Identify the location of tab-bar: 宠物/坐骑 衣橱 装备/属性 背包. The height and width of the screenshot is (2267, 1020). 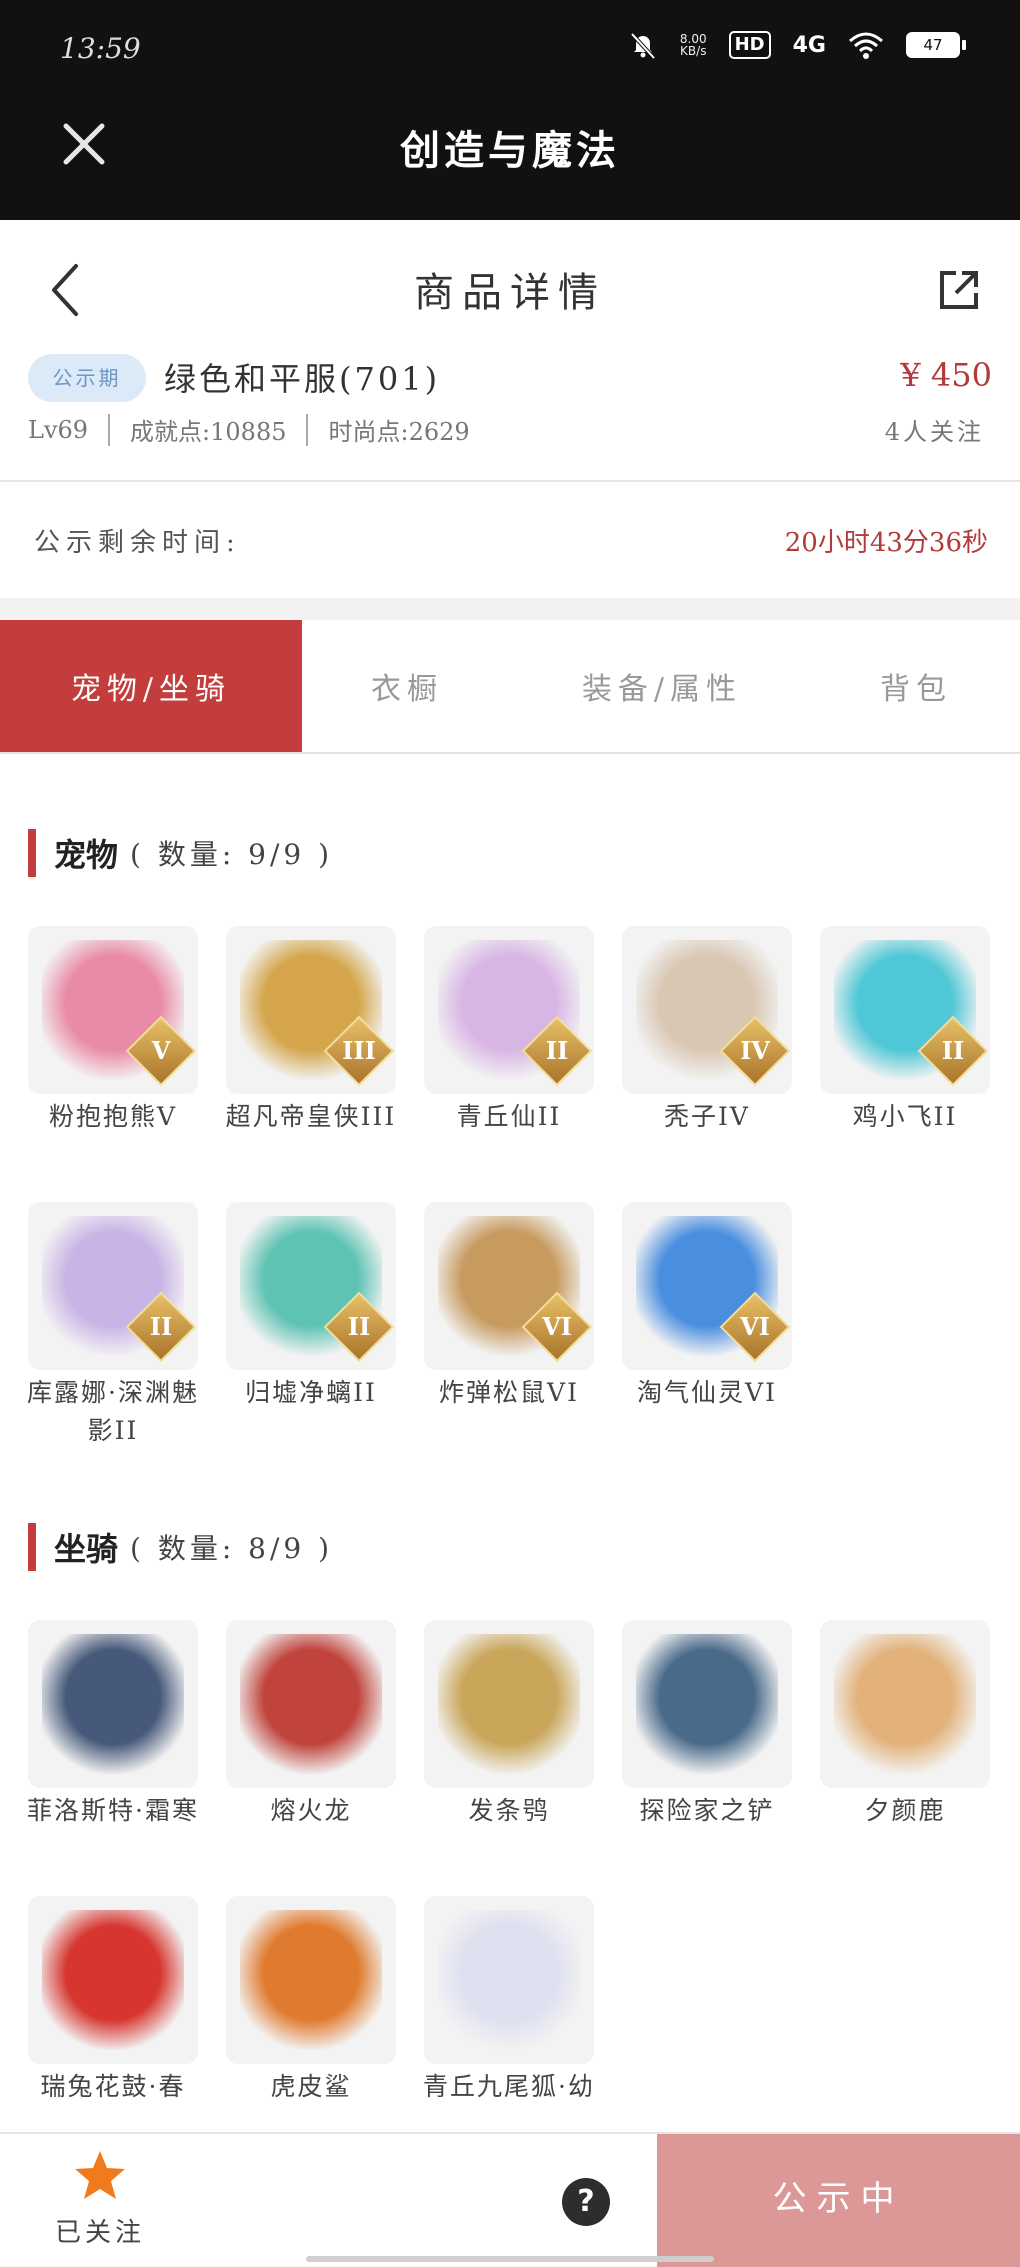
(510, 687).